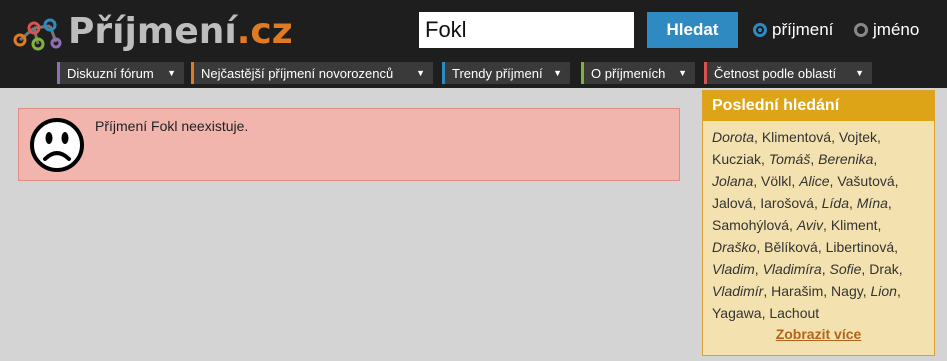 This screenshot has height=361, width=947. What do you see at coordinates (845, 159) in the screenshot?
I see `recent-search-link: Berenika` at bounding box center [845, 159].